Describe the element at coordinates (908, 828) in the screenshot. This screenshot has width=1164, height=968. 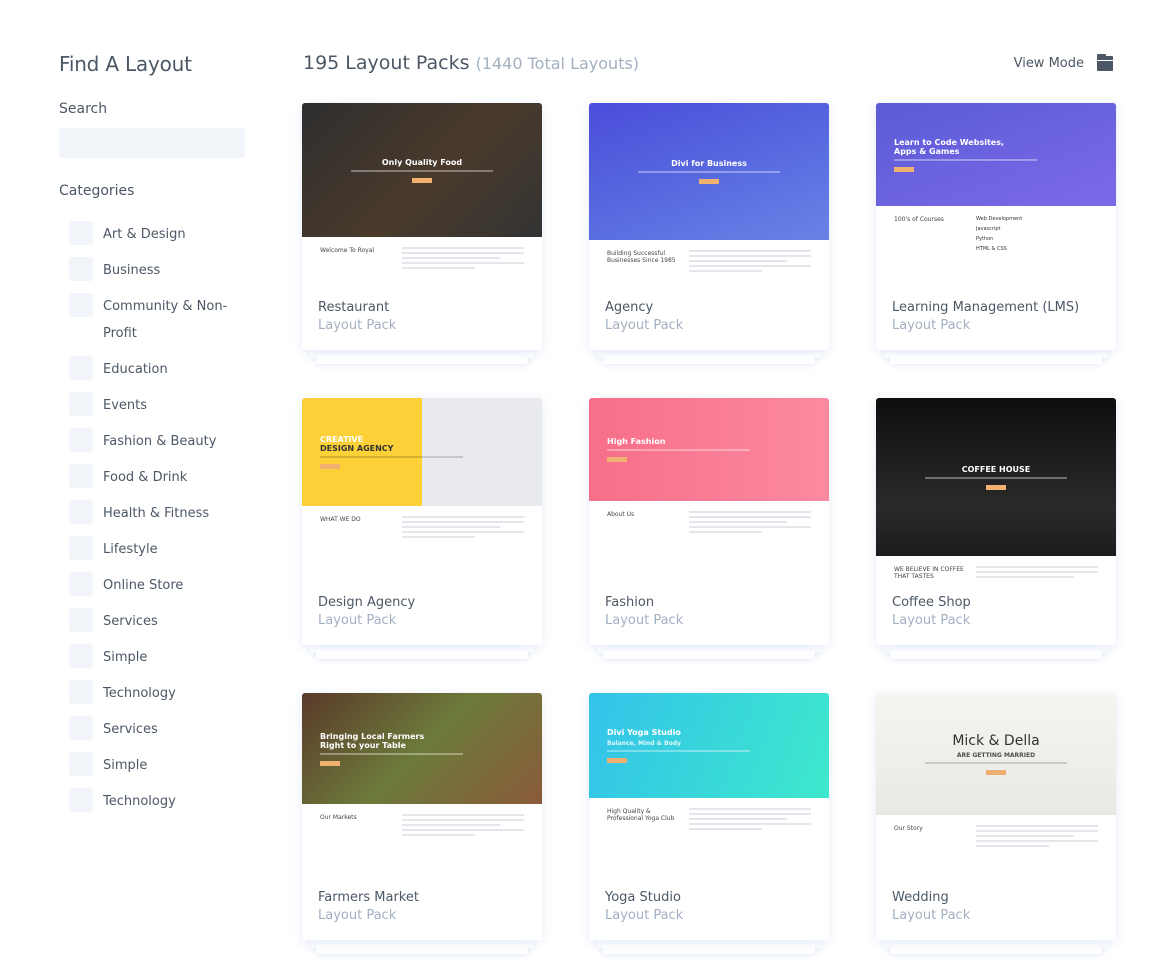
I see `preview-section-title: Our Story` at that location.